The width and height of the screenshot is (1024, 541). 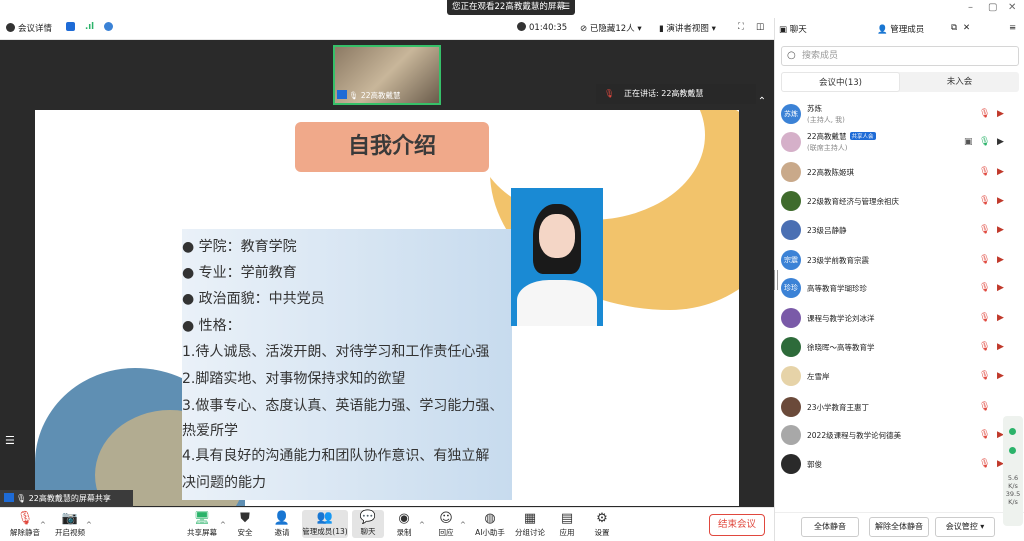 What do you see at coordinates (899, 464) in the screenshot?
I see `member-row: 郭俊 🎙 ▶` at bounding box center [899, 464].